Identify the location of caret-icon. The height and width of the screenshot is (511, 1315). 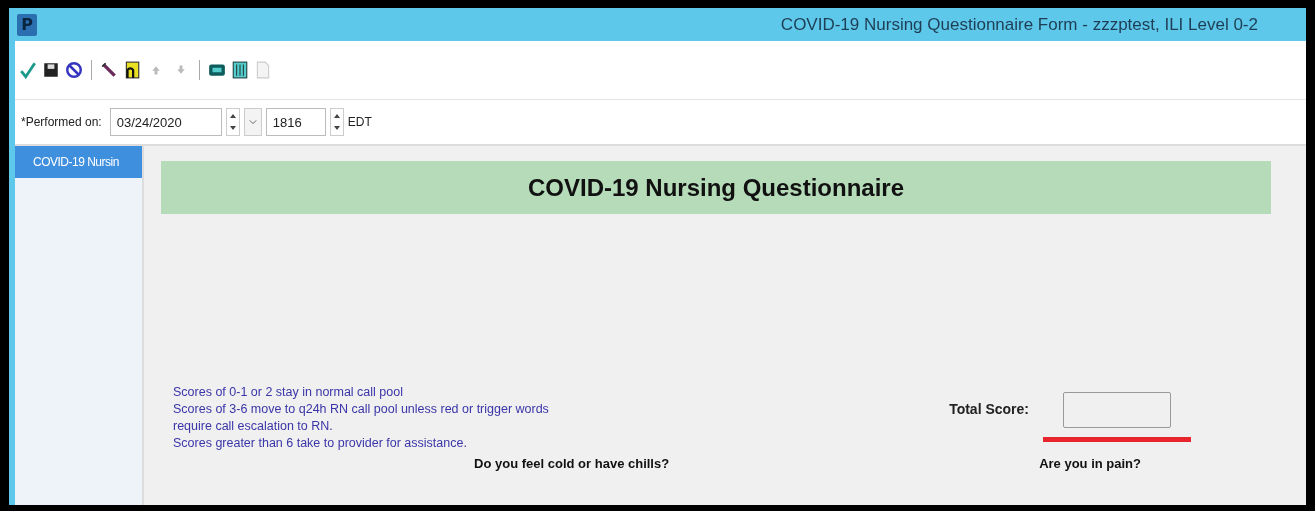
(252, 122).